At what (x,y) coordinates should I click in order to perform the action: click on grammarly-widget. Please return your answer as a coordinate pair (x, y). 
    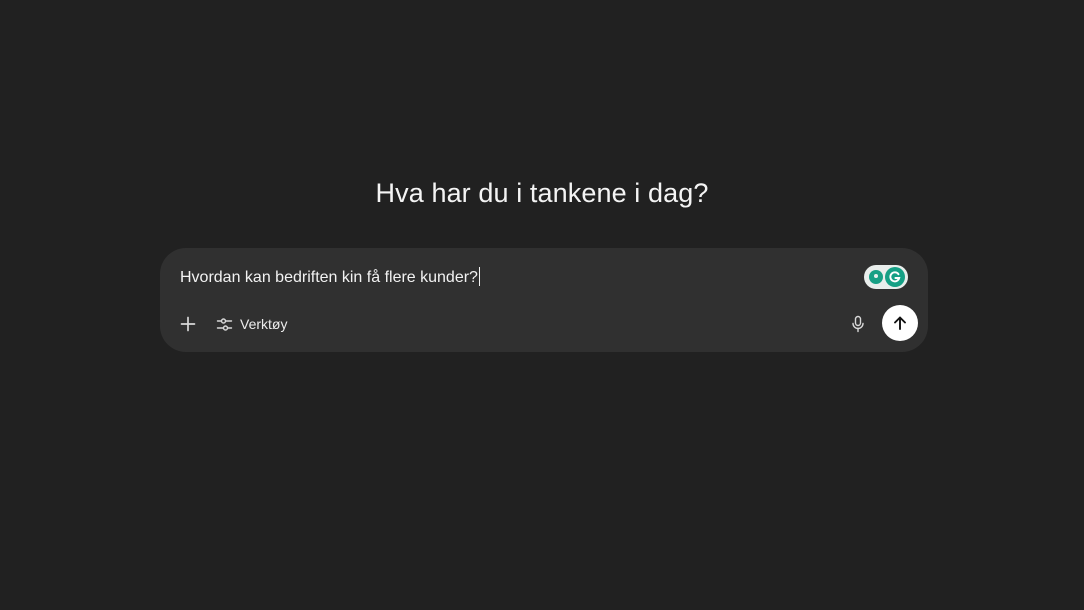
    Looking at the image, I should click on (886, 277).